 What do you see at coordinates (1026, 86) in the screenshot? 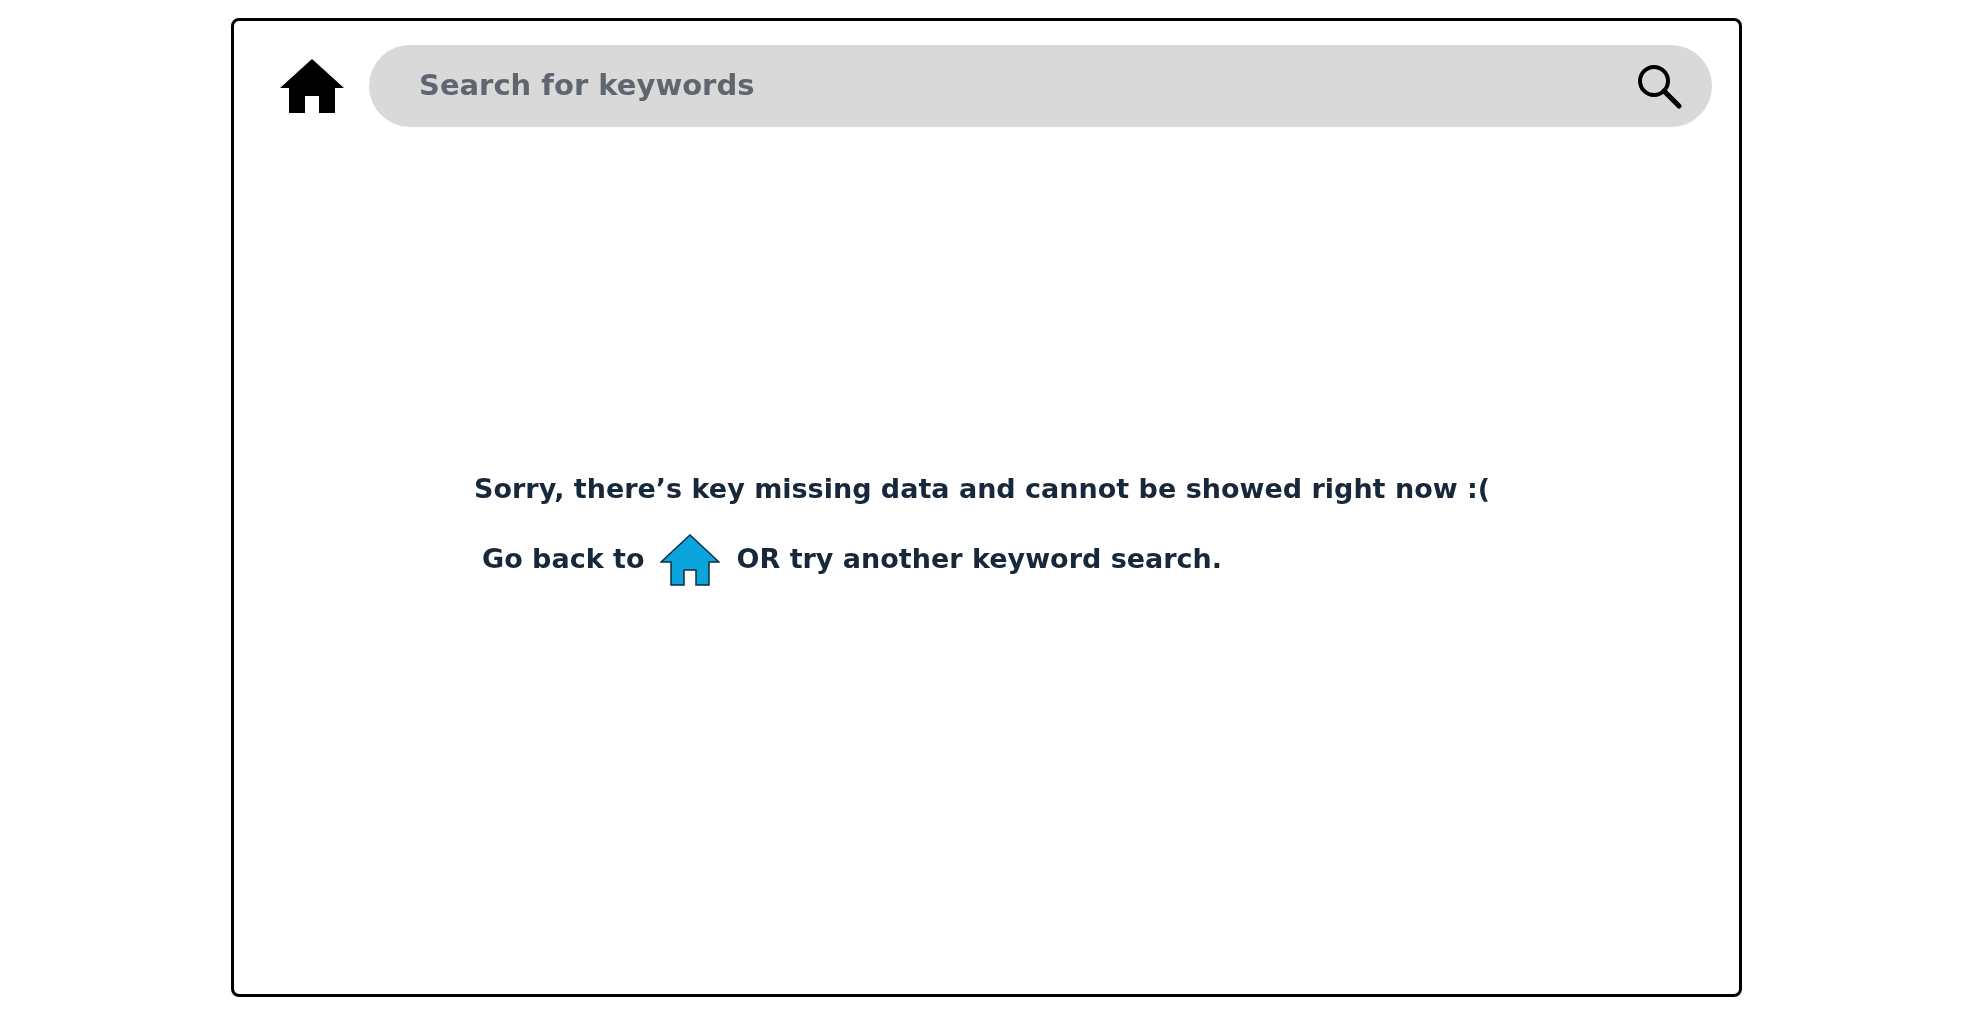
I see `search-field: Search for keywords` at bounding box center [1026, 86].